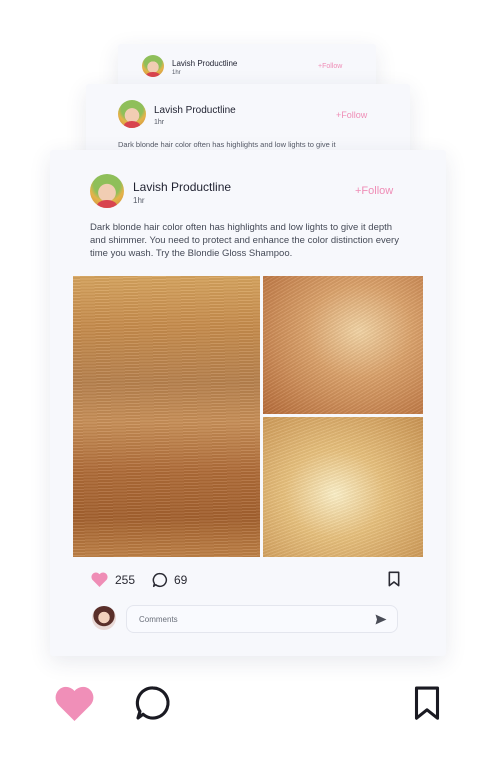  I want to click on send-icon, so click(381, 619).